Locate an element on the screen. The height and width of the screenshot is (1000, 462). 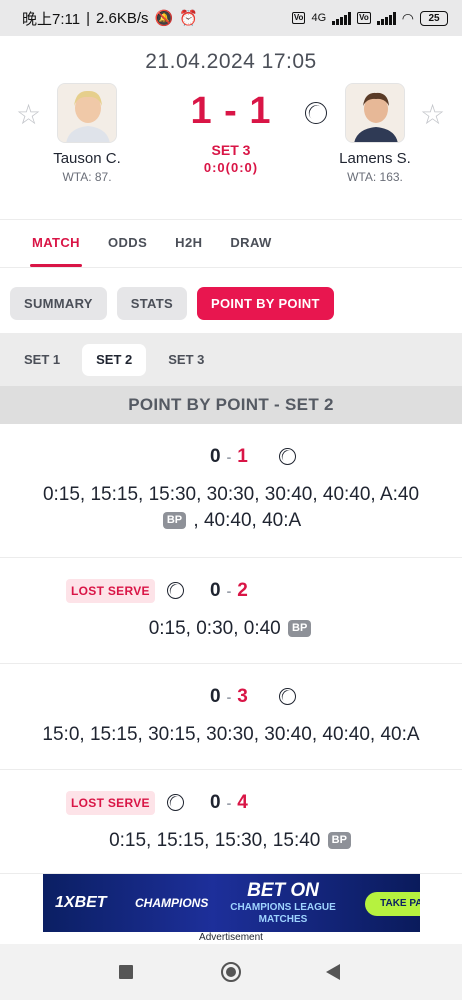
set-tabs: SET 1 SET 2 SET 3 is located at coordinates (231, 359).